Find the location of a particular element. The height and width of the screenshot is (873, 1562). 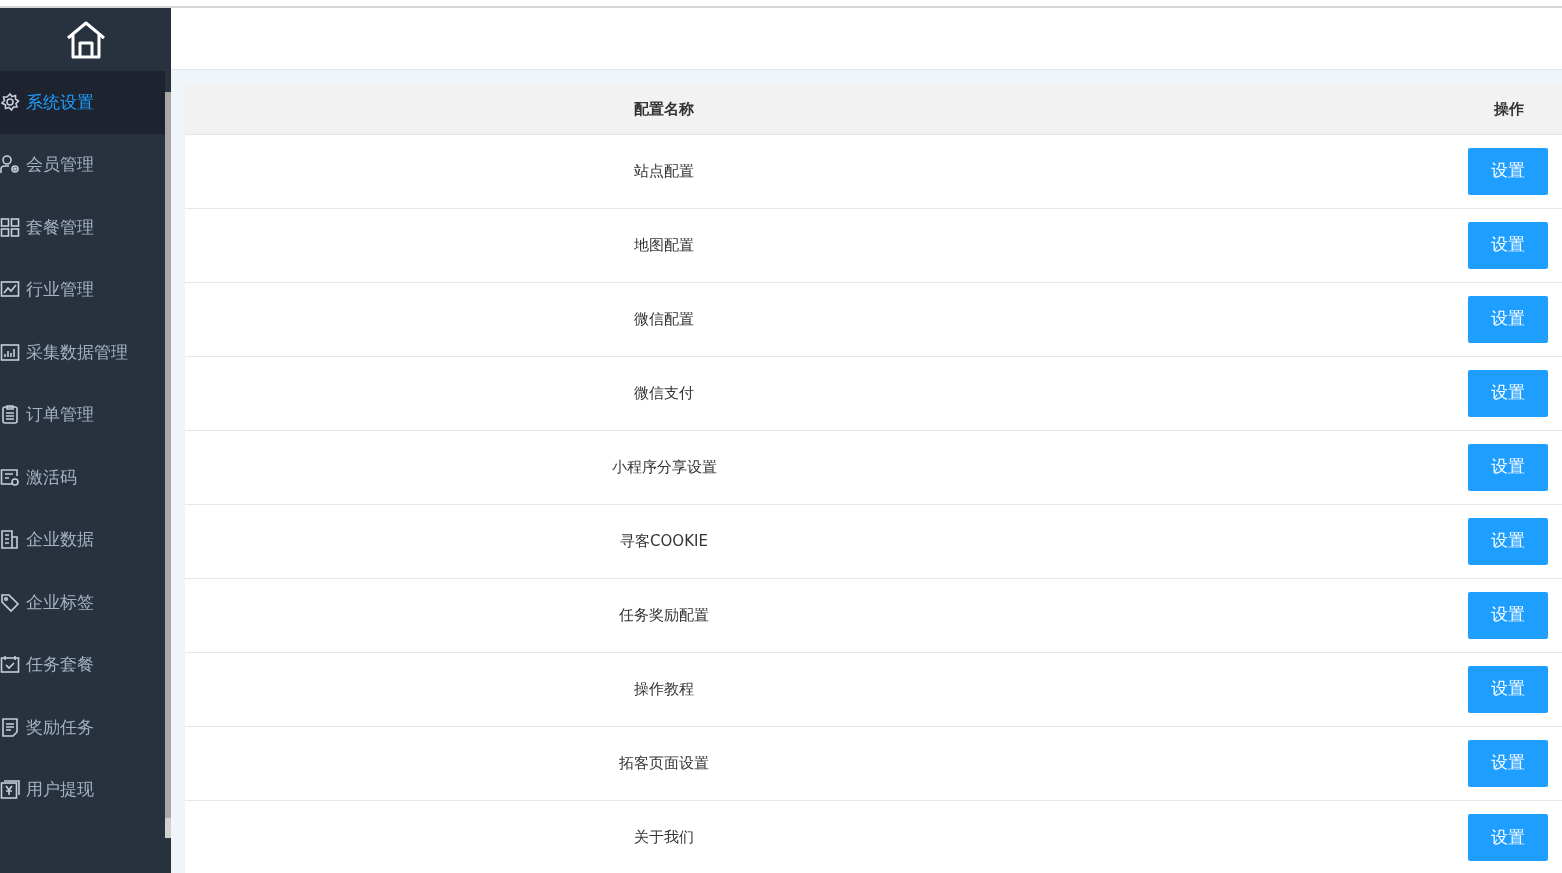

sidebar-item: 企业数据 is located at coordinates (82, 539).